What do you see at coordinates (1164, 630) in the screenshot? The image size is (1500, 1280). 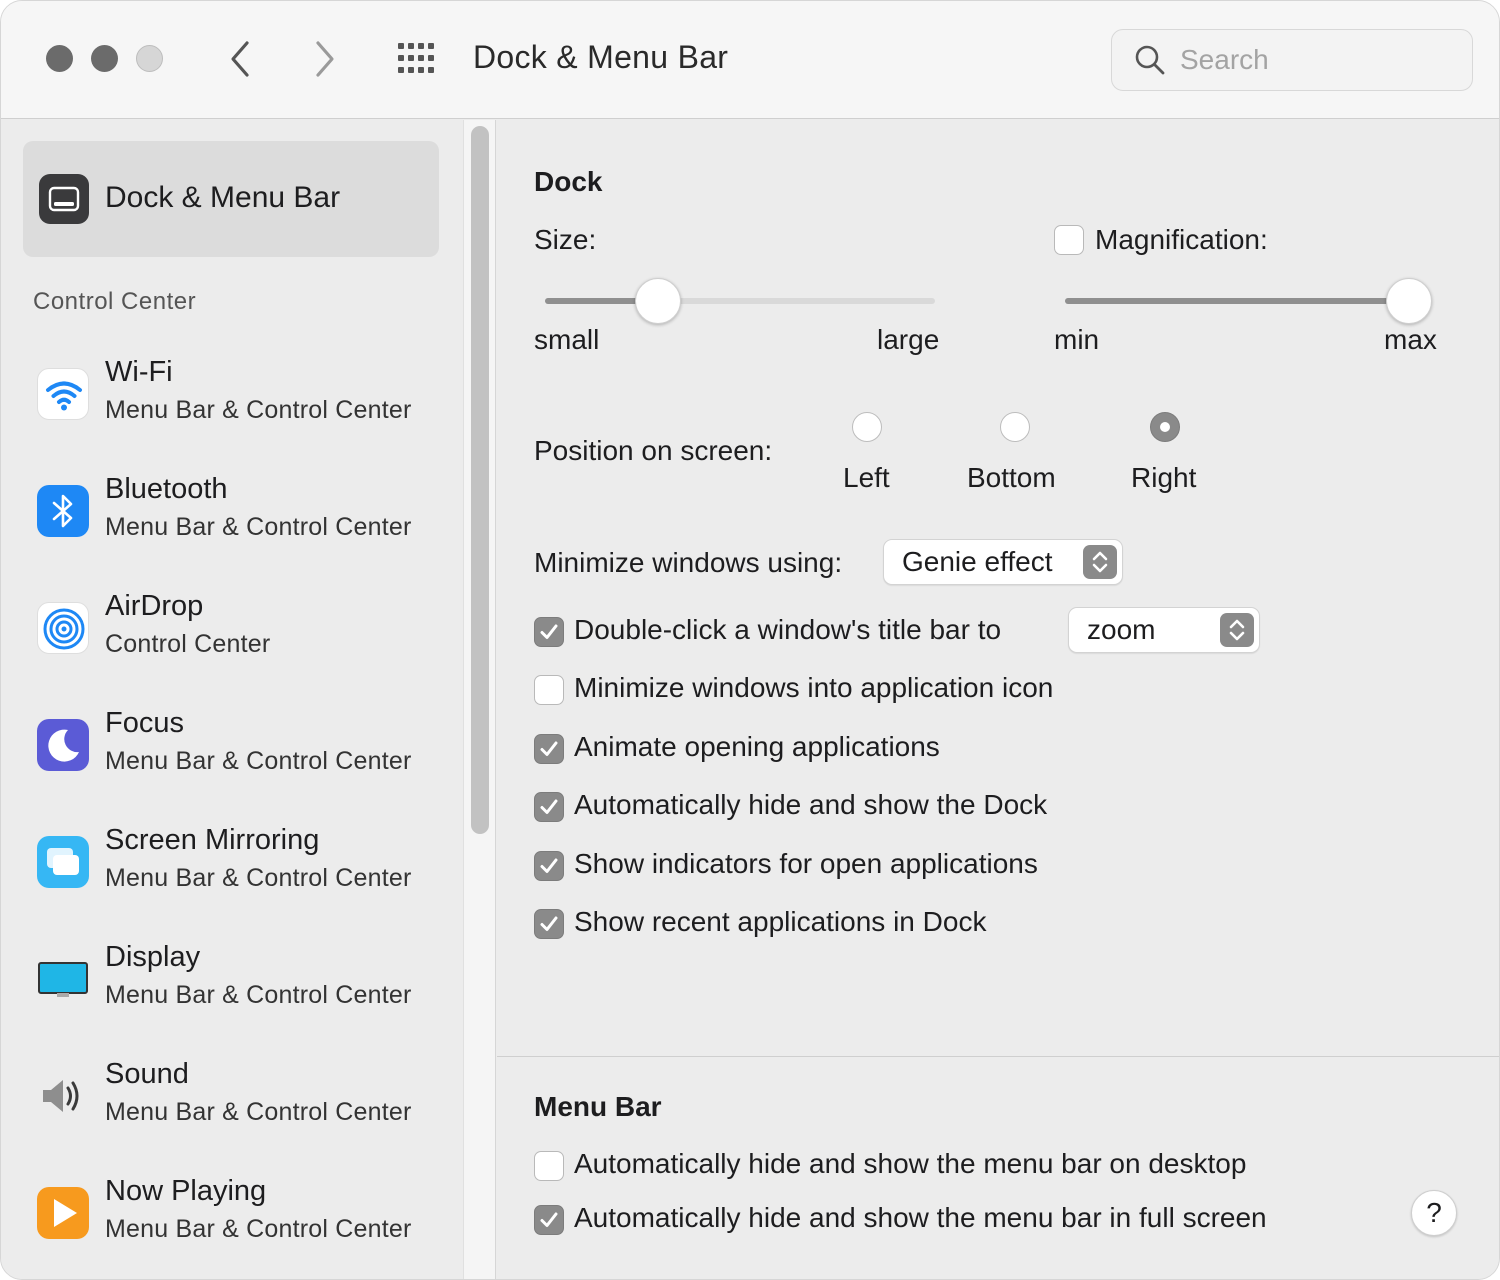 I see `double-click-action-popup: zoom` at bounding box center [1164, 630].